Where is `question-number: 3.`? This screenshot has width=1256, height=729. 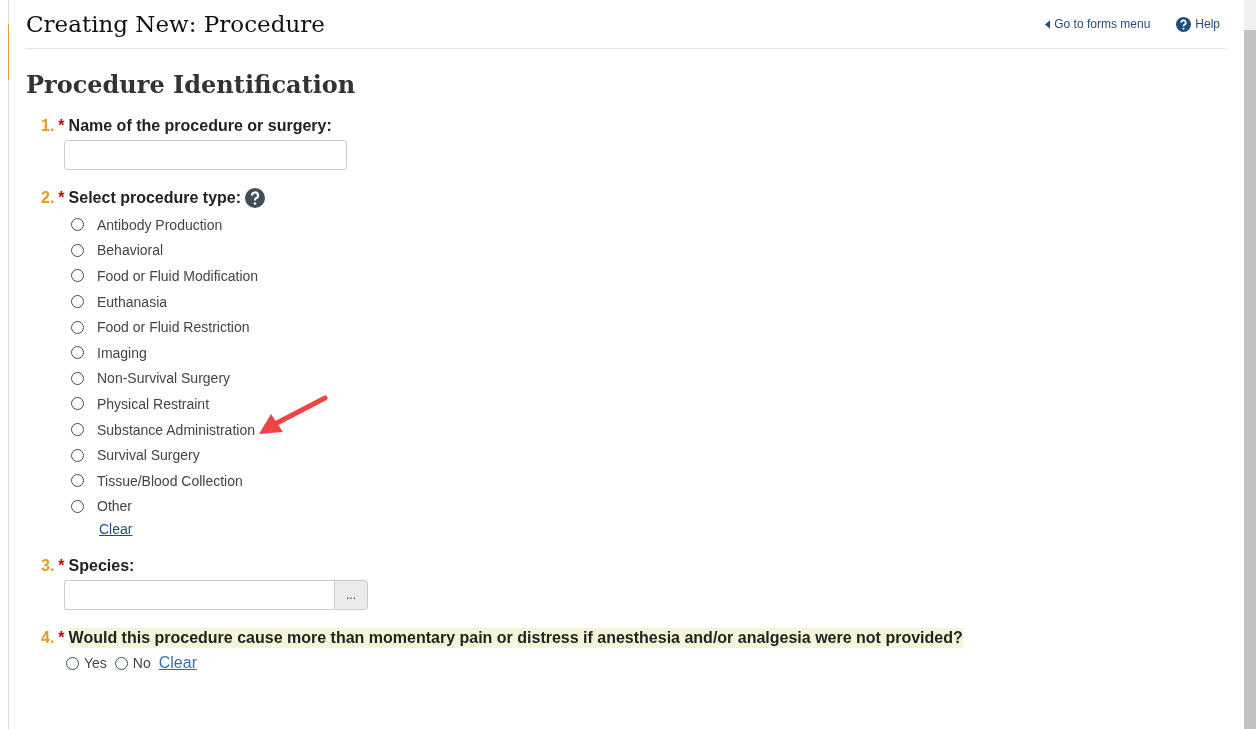
question-number: 3. is located at coordinates (48, 566).